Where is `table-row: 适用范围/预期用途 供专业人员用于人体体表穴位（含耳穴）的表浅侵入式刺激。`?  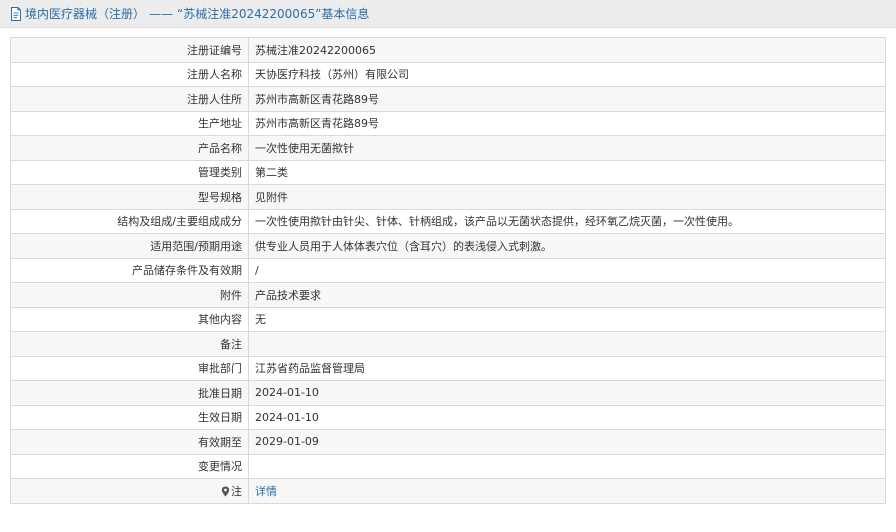
table-row: 适用范围/预期用途 供专业人员用于人体体表穴位（含耳穴）的表浅侵入式刺激。 is located at coordinates (448, 246).